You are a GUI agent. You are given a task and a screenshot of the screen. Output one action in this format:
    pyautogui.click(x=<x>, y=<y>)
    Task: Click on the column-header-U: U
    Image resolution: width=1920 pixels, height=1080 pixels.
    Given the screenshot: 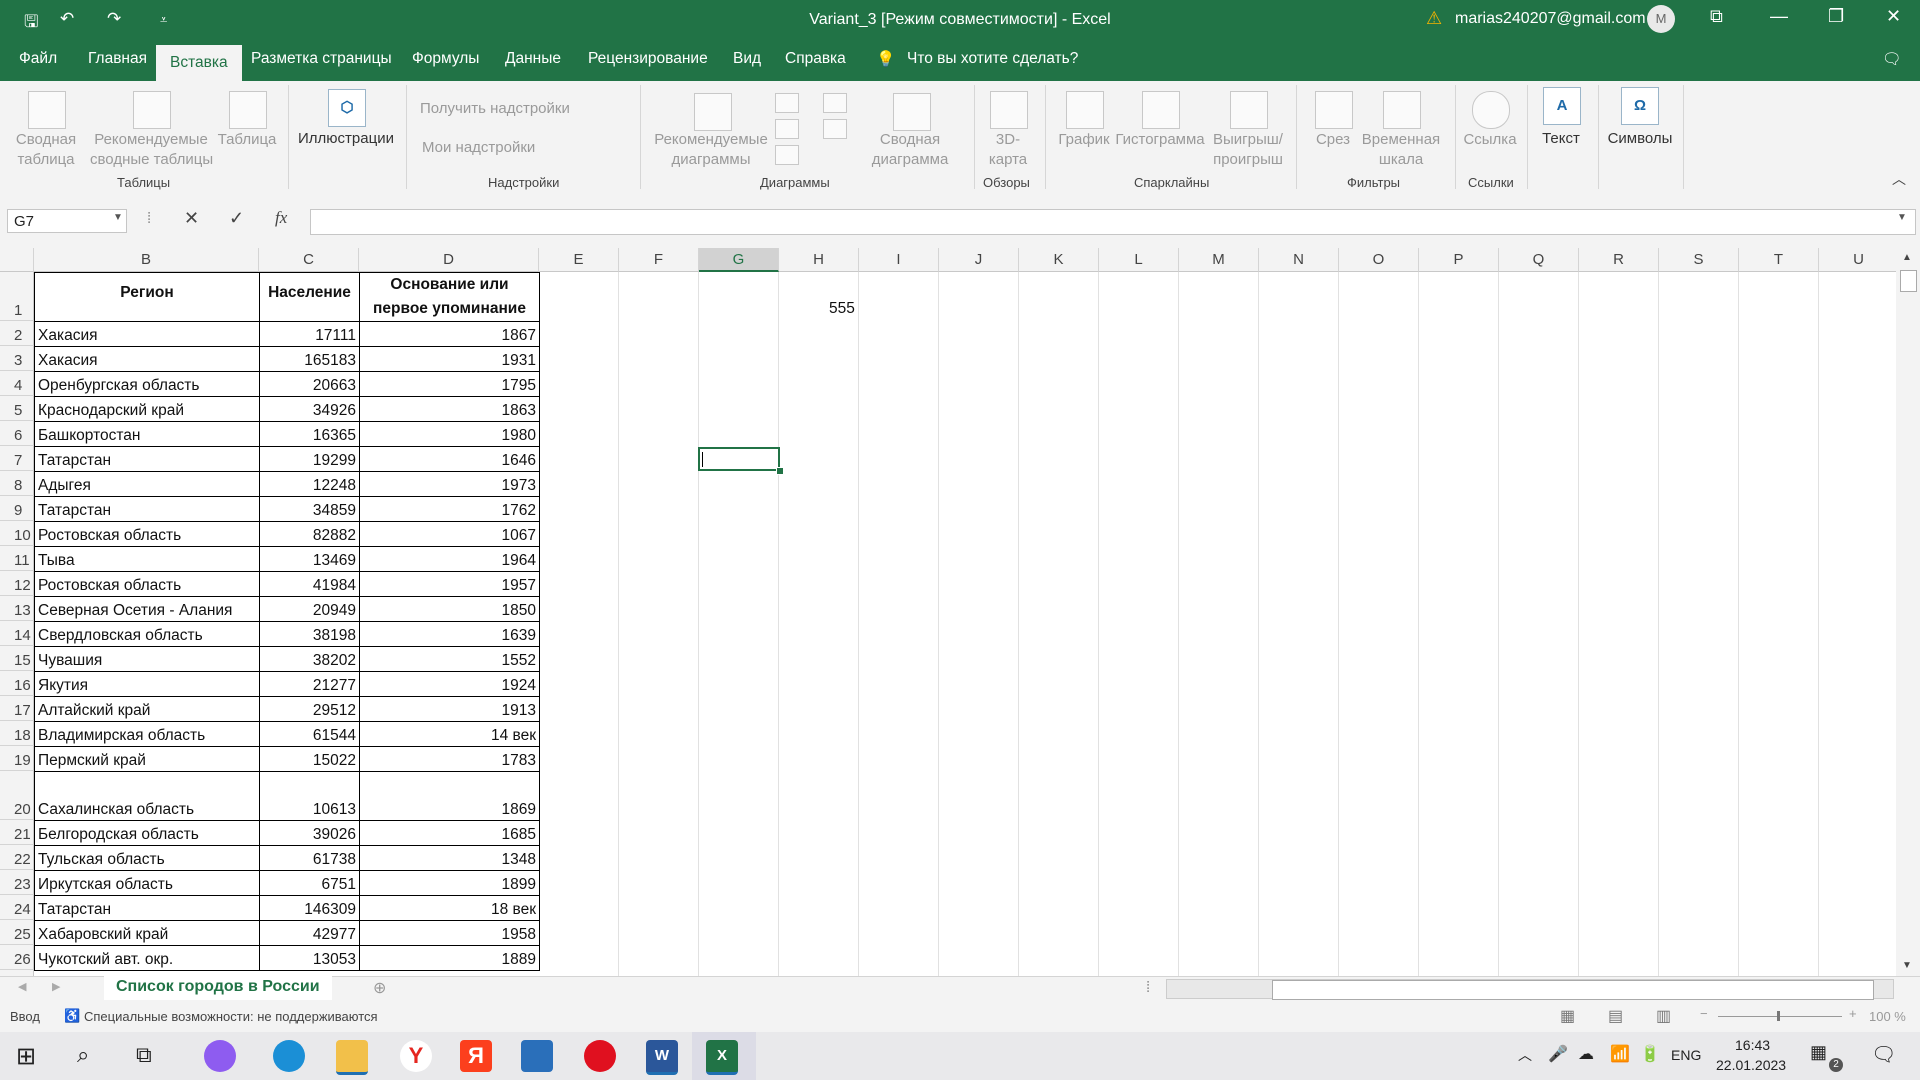 What is the action you would take?
    pyautogui.click(x=1857, y=260)
    